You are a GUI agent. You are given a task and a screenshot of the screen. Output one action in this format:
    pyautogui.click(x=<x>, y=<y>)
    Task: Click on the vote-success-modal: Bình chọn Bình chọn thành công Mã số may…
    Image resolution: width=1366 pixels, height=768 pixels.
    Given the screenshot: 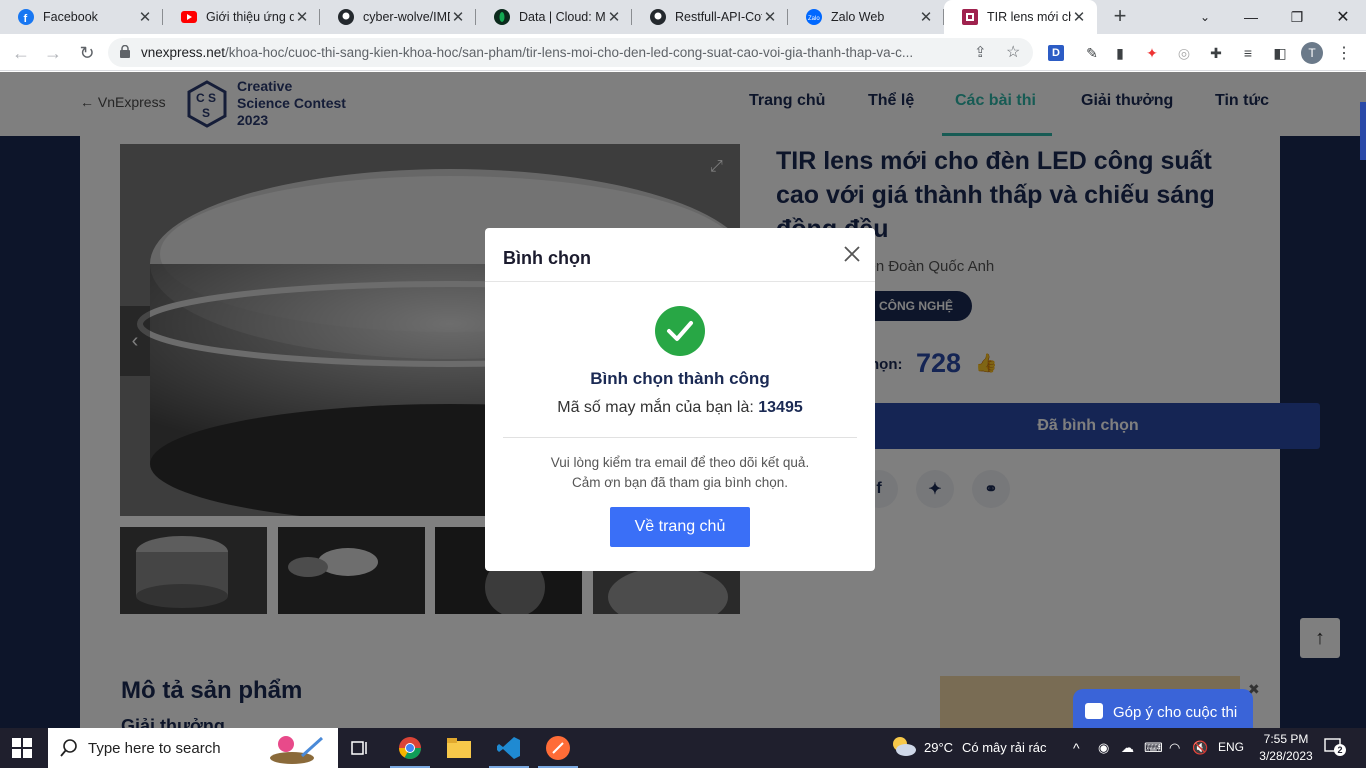 What is the action you would take?
    pyautogui.click(x=680, y=399)
    